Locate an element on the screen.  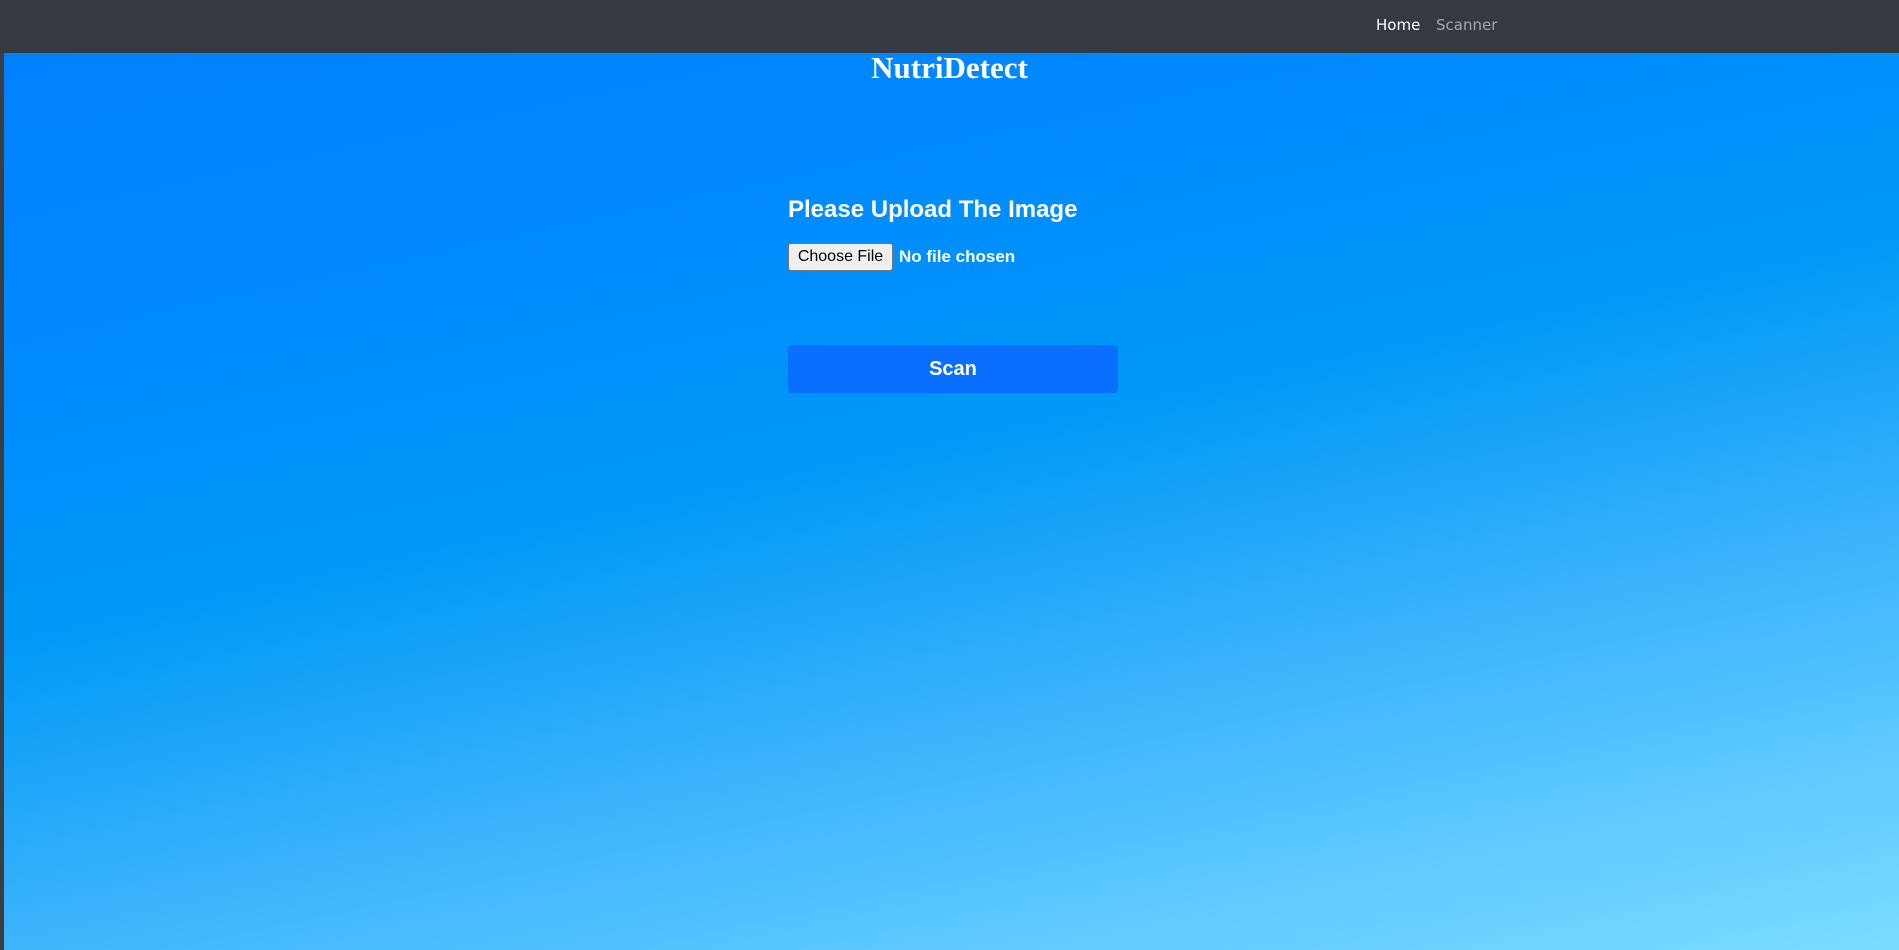
upload-heading: Please Upload The Image is located at coordinates (933, 209).